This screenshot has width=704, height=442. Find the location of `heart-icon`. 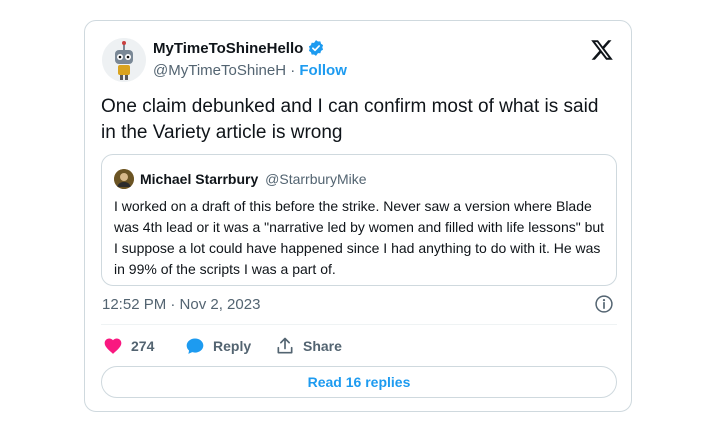

heart-icon is located at coordinates (113, 346).